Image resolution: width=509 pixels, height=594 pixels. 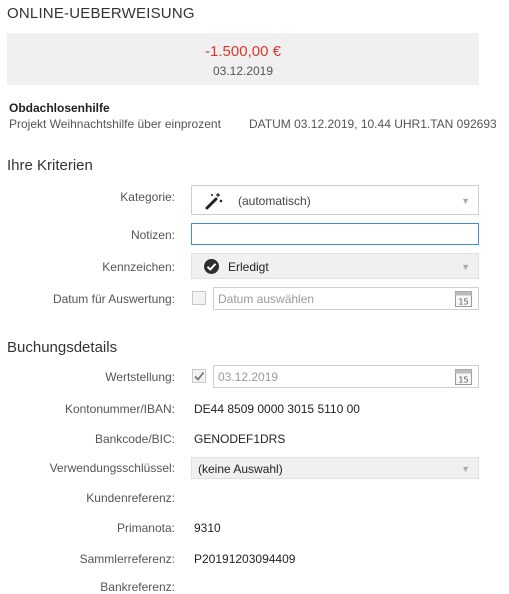 I want to click on primanota-label: Primanota:, so click(x=145, y=528).